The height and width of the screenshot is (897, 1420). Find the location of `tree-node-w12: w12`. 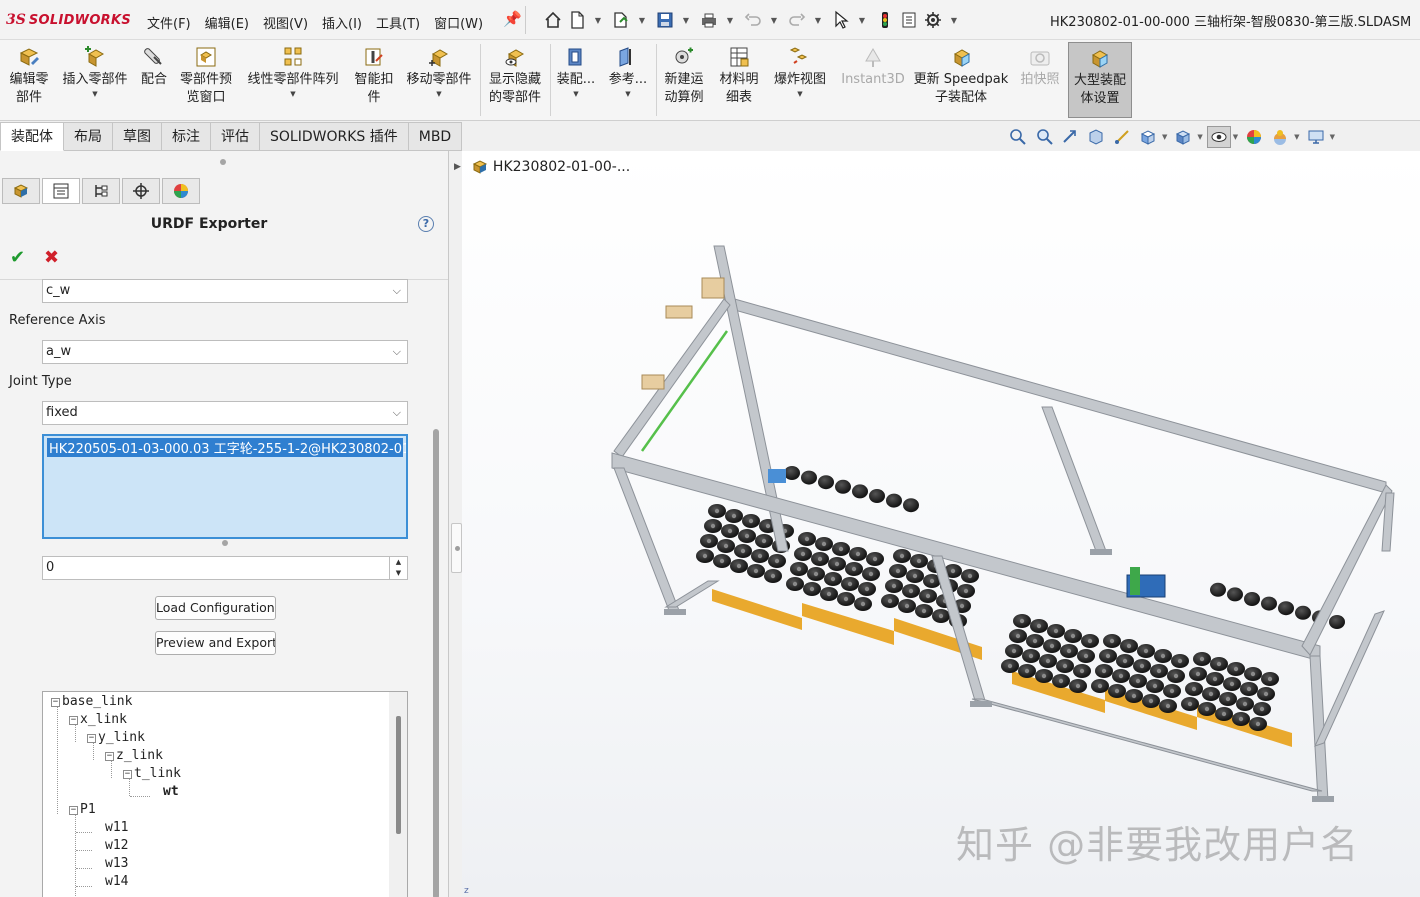

tree-node-w12: w12 is located at coordinates (116, 846).